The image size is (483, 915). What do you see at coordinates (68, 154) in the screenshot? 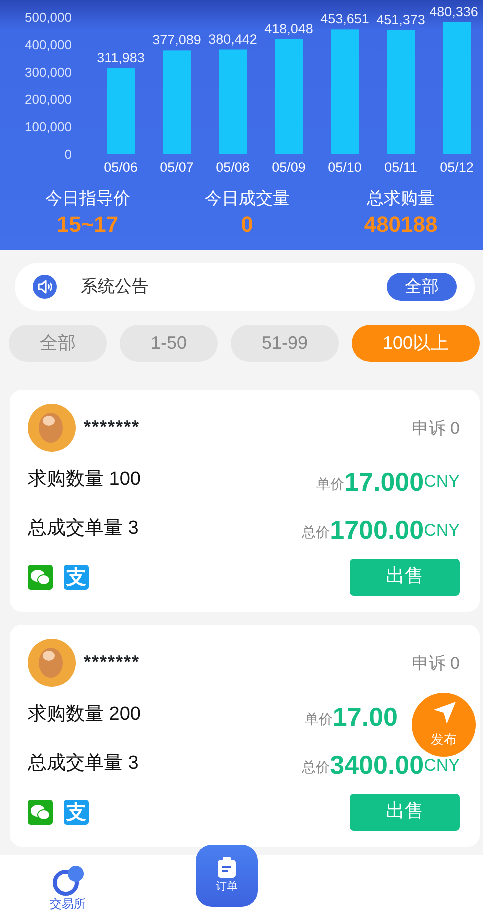
I see `axis-label: 0` at bounding box center [68, 154].